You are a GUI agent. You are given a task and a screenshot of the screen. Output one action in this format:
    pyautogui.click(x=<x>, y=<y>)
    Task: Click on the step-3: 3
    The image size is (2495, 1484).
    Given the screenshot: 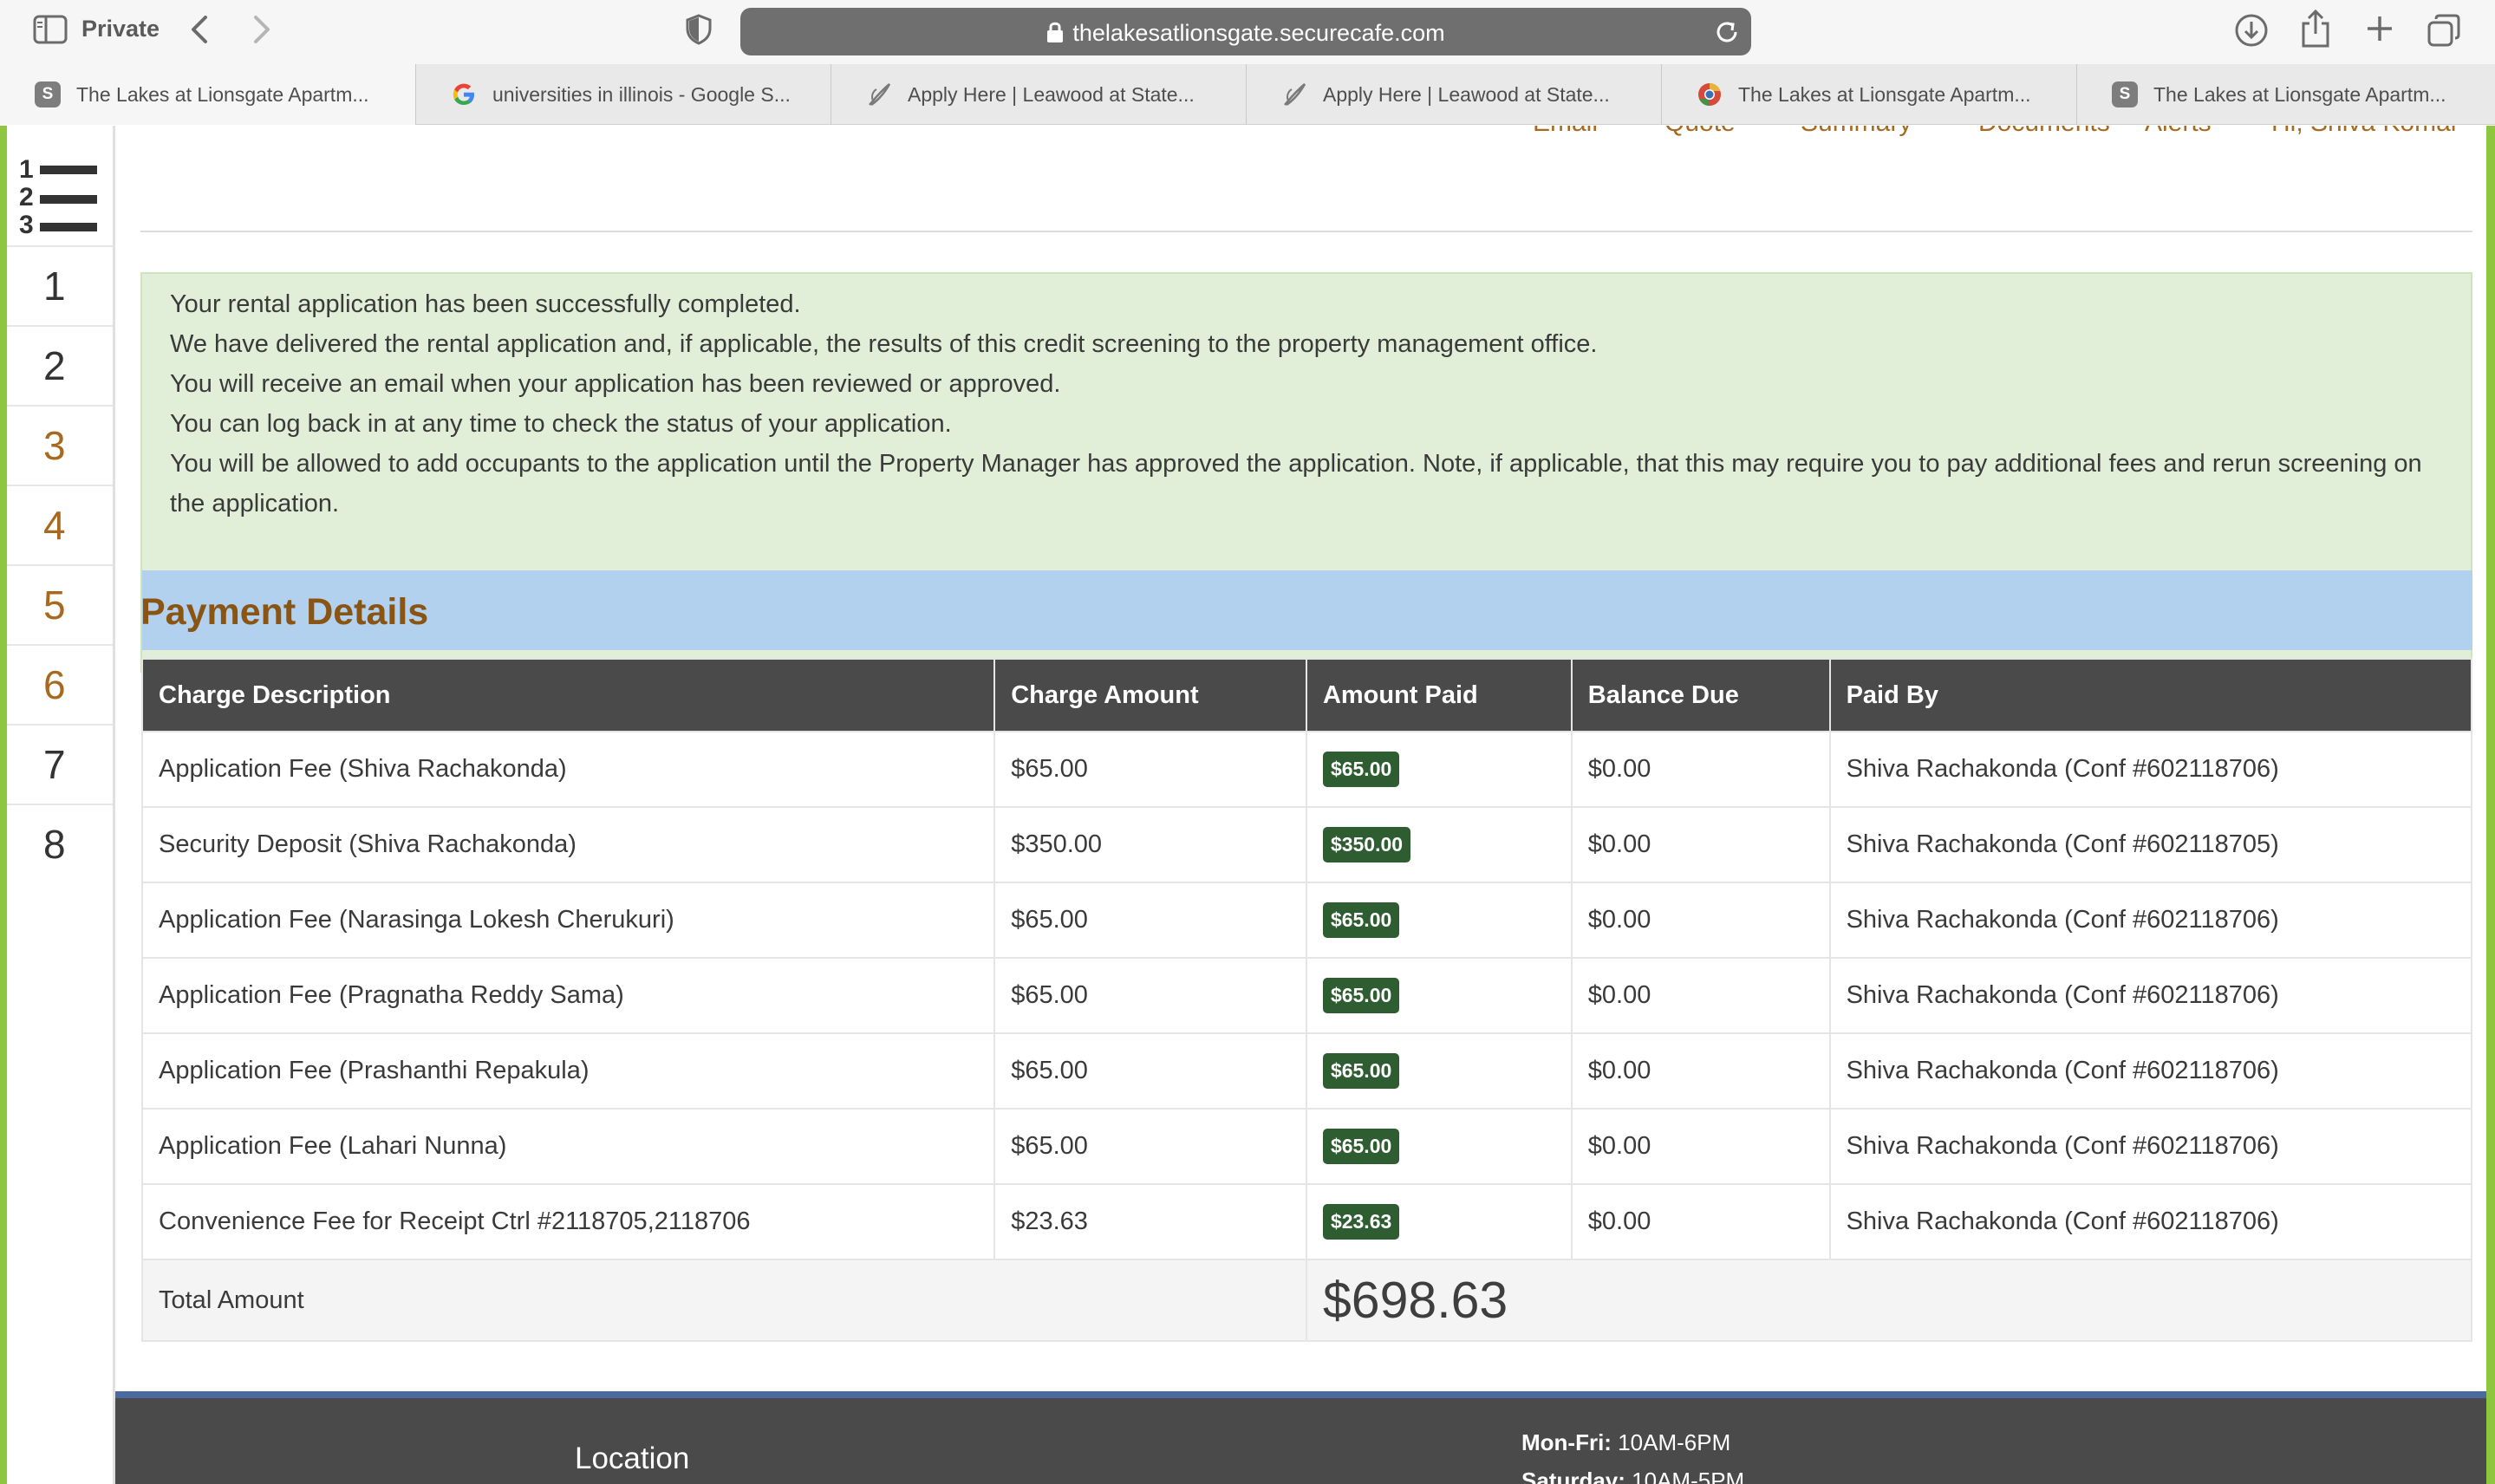 What is the action you would take?
    pyautogui.click(x=60, y=445)
    